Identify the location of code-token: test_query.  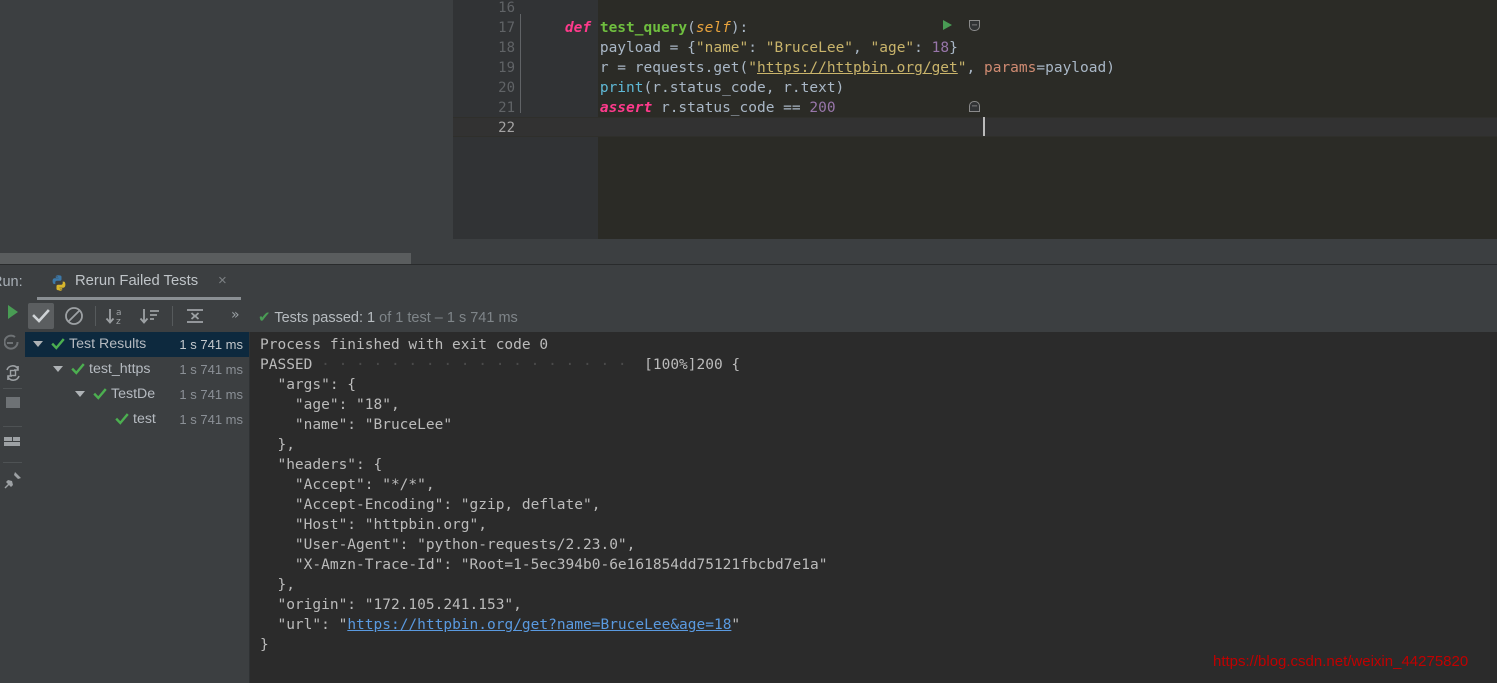
(643, 28).